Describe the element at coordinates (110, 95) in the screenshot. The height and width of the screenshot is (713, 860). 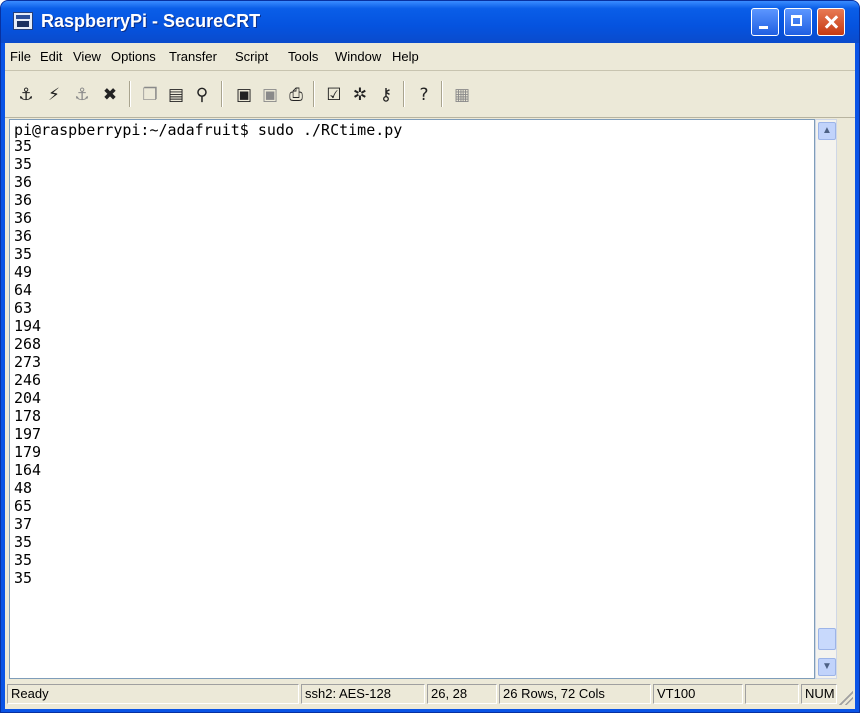
I see `disconnect-icon: ✖` at that location.